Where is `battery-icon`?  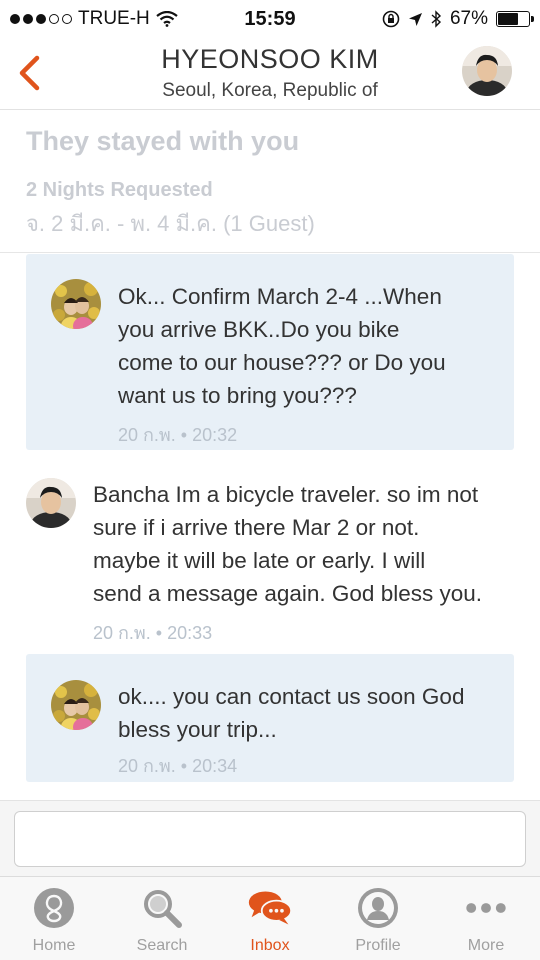 battery-icon is located at coordinates (515, 19).